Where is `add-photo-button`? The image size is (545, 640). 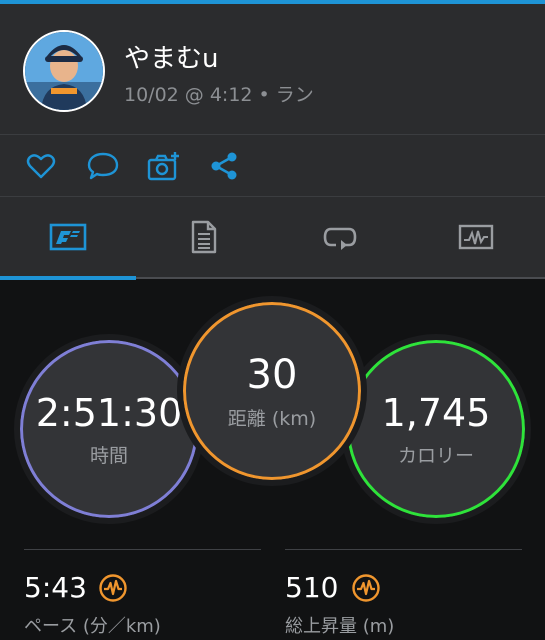
add-photo-button is located at coordinates (164, 166).